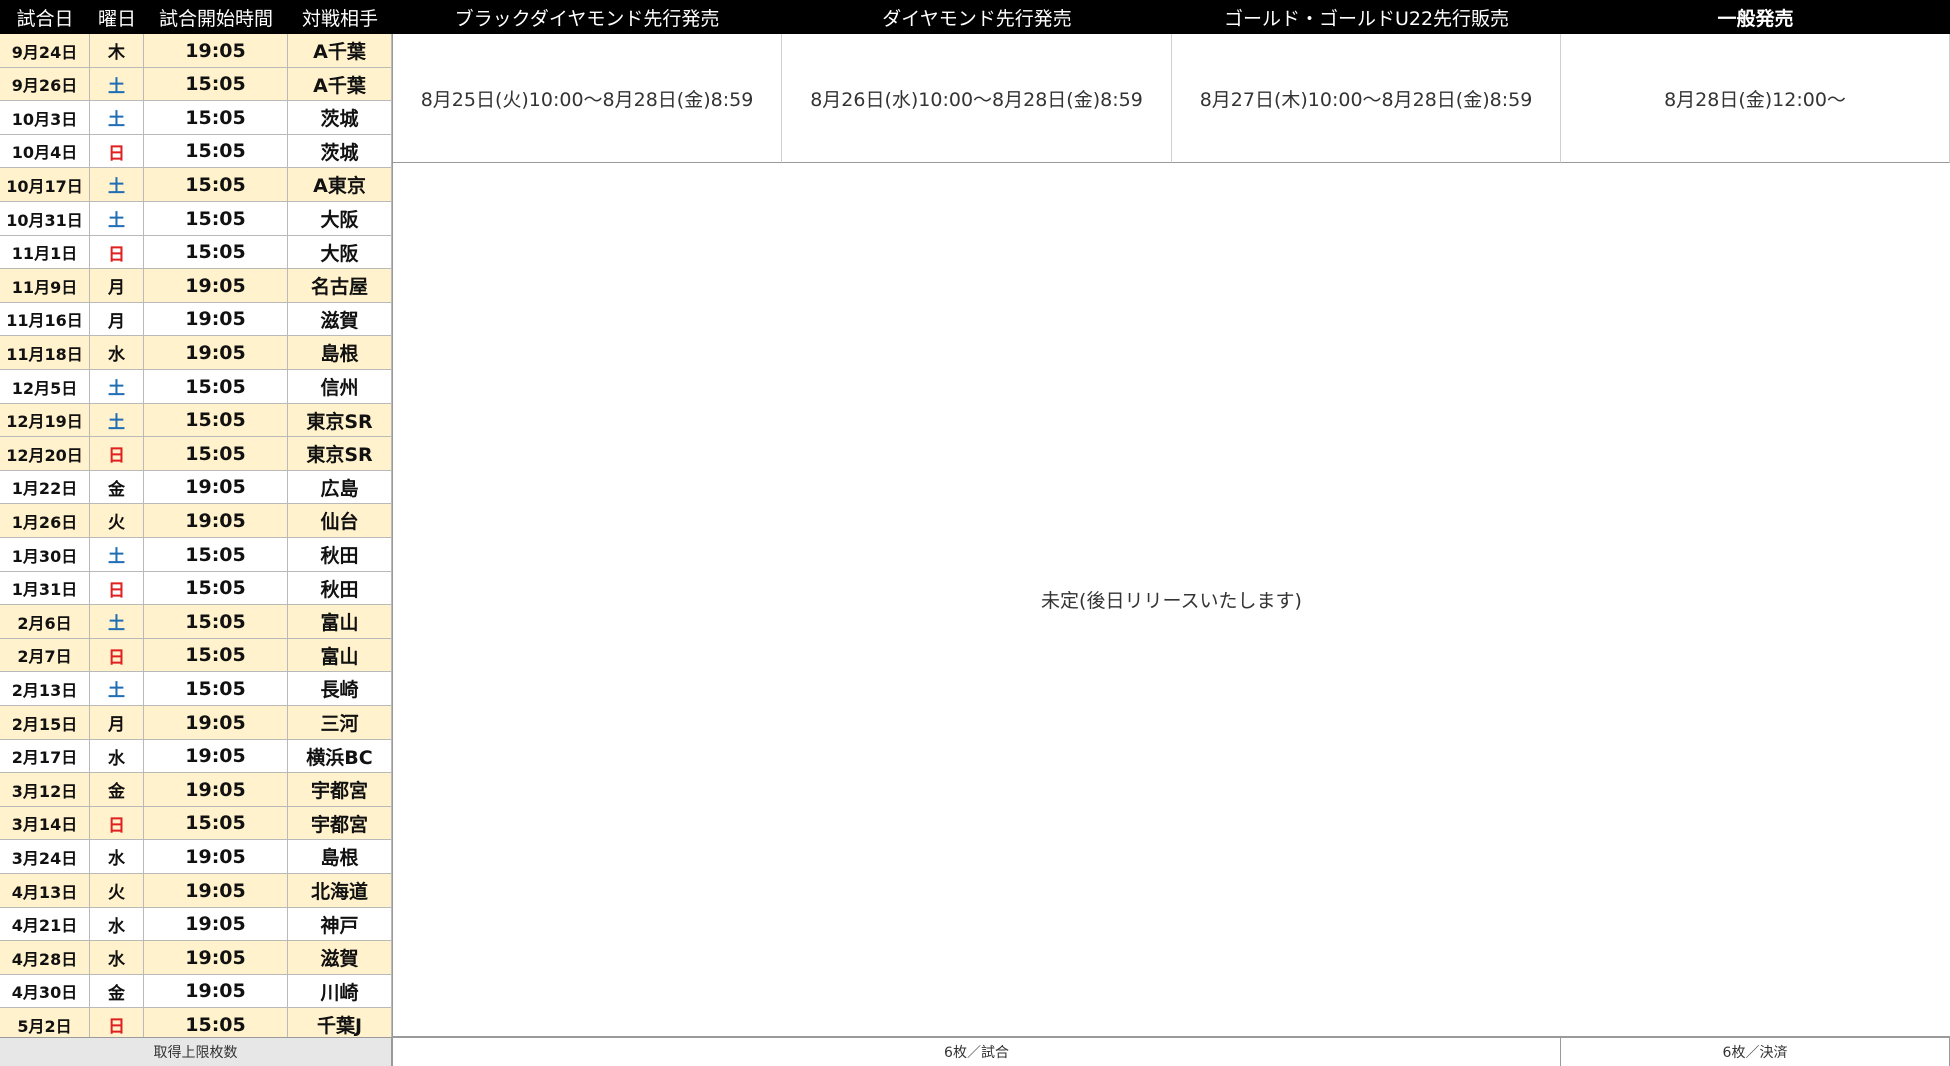 The width and height of the screenshot is (1950, 1066). I want to click on game-opponent: 三河, so click(340, 723).